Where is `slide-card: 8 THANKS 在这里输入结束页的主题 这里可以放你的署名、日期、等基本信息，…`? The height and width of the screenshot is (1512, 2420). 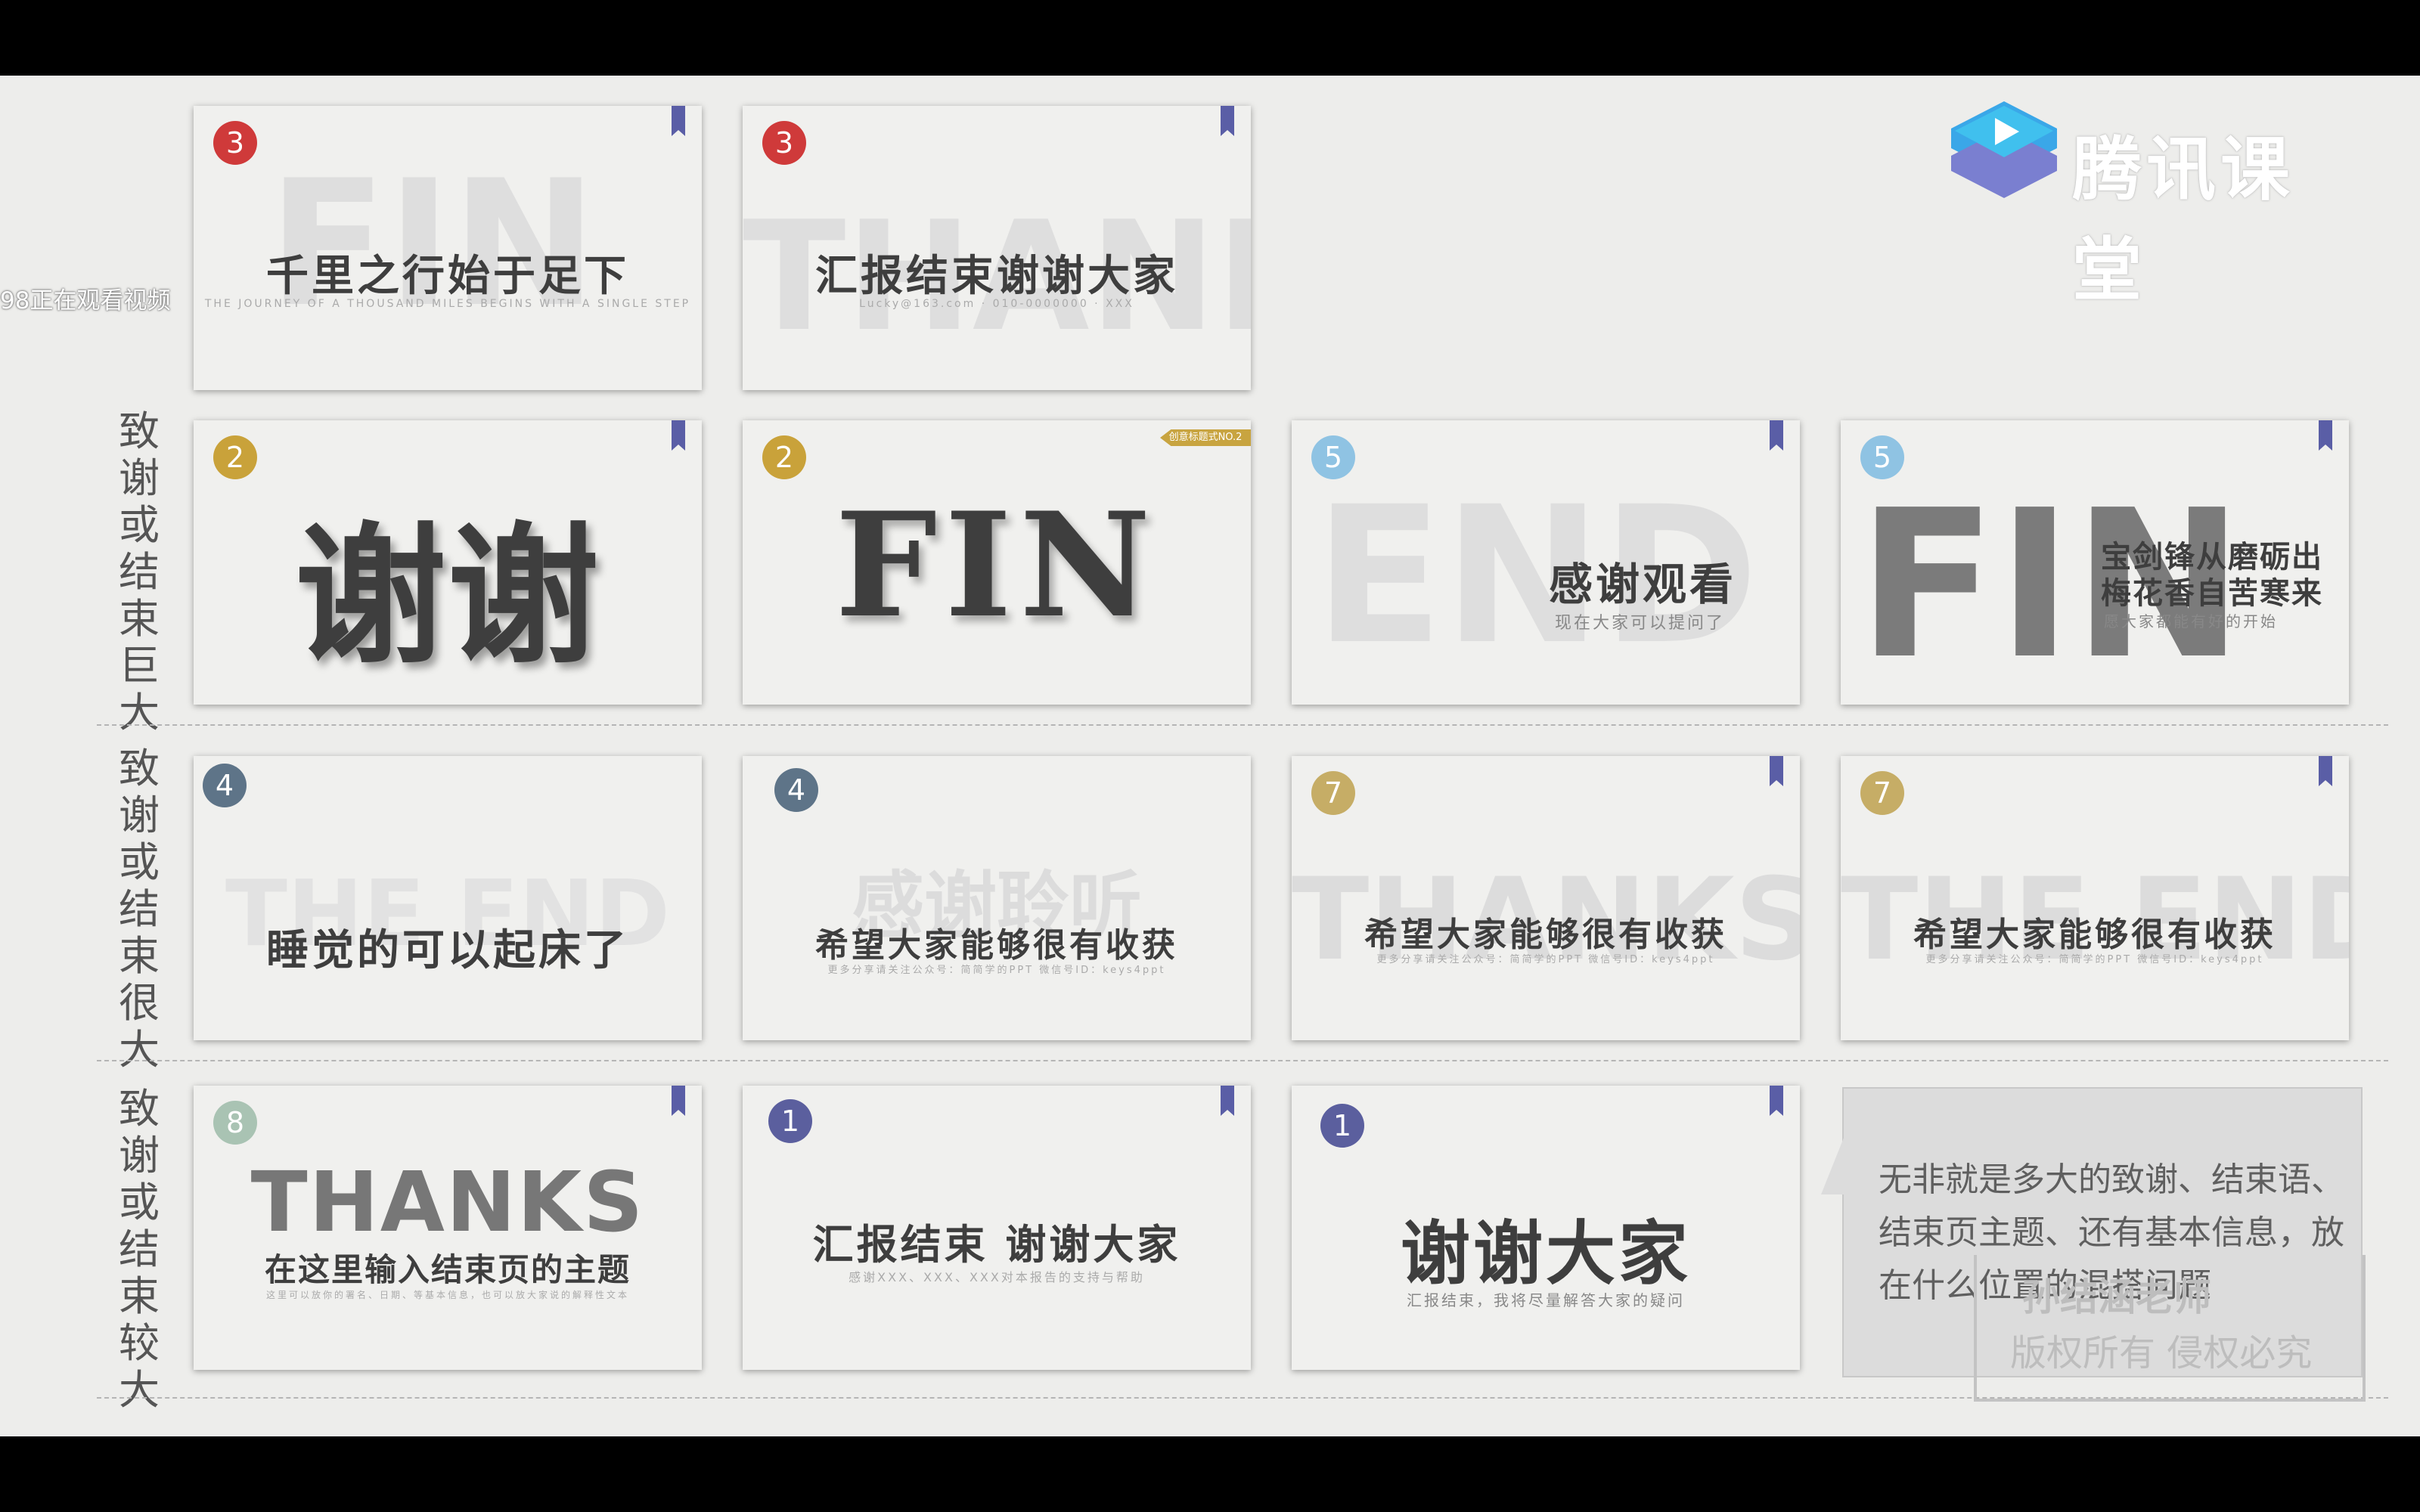
slide-card: 8 THANKS 在这里输入结束页的主题 这里可以放你的署名、日期、等基本信息，… is located at coordinates (448, 1228).